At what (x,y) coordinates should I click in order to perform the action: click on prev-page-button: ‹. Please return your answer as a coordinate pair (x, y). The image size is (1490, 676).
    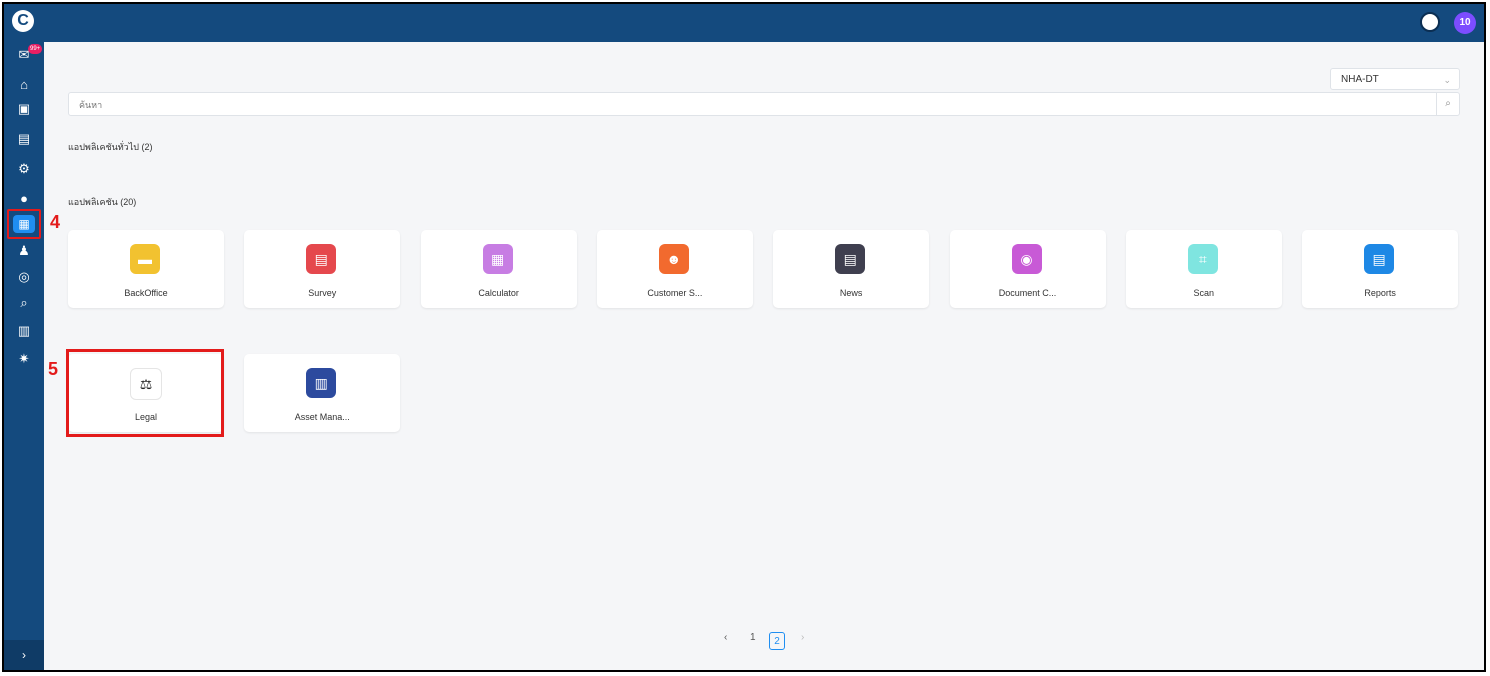
    Looking at the image, I should click on (725, 637).